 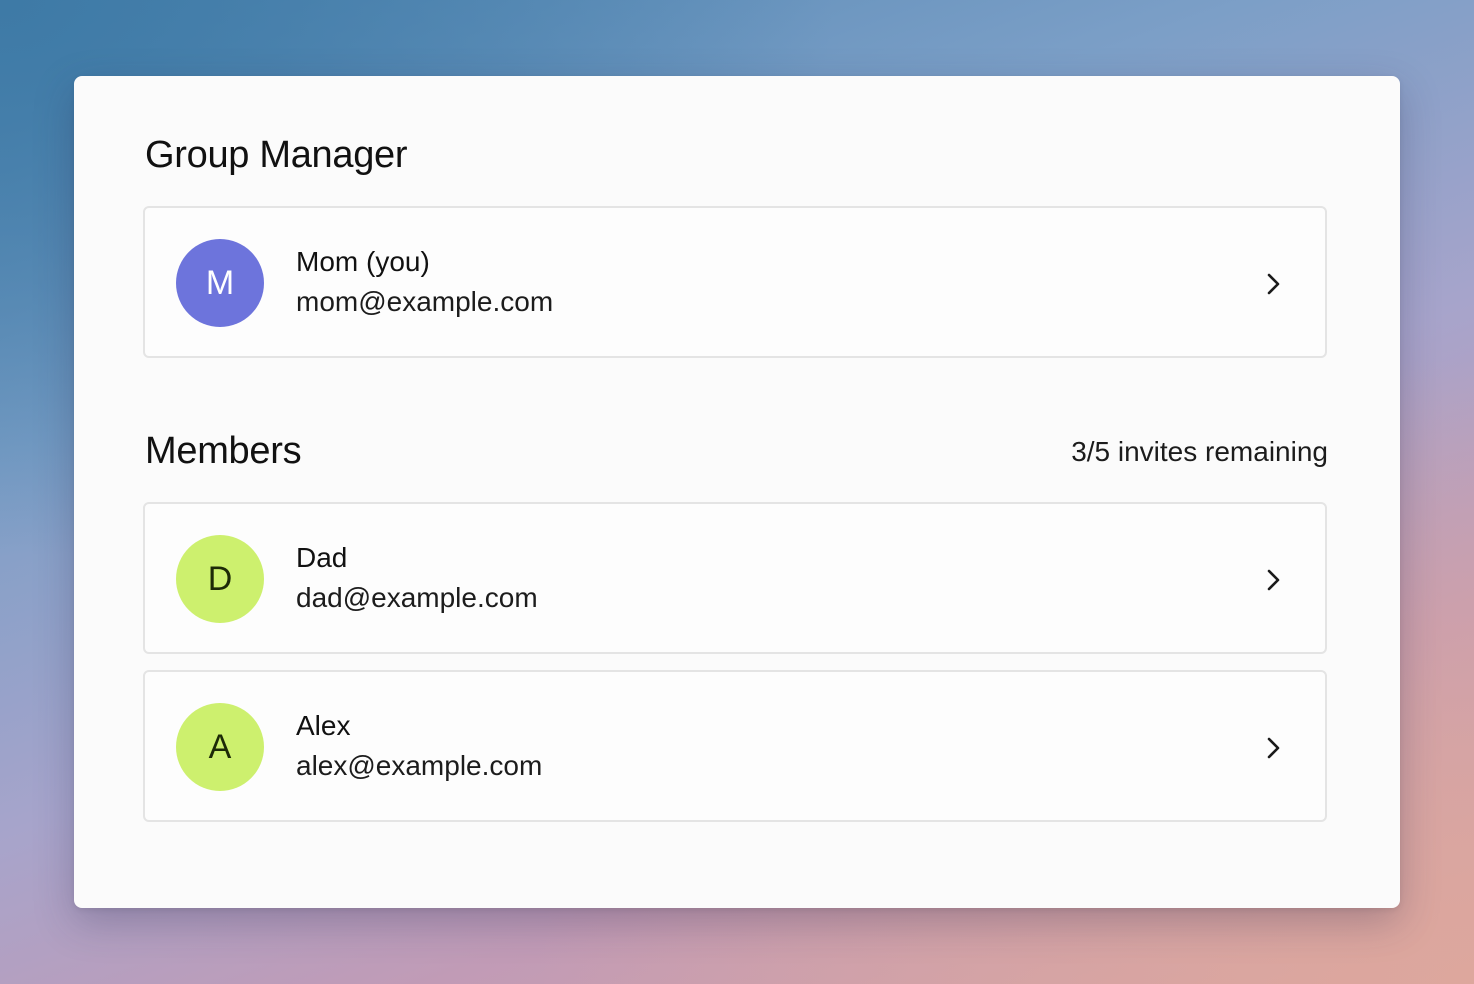 What do you see at coordinates (425, 301) in the screenshot?
I see `member-email: mom@example.com` at bounding box center [425, 301].